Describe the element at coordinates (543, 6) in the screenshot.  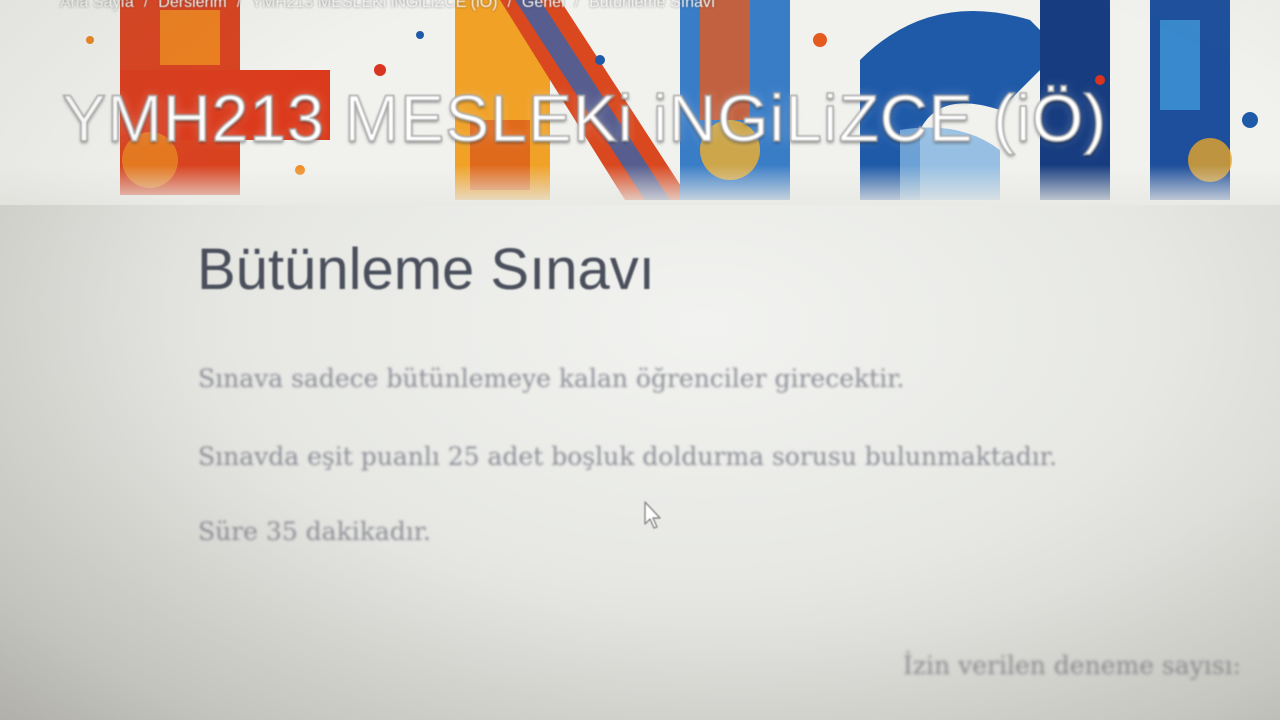
I see `breadcrumb-item-section: Genel` at that location.